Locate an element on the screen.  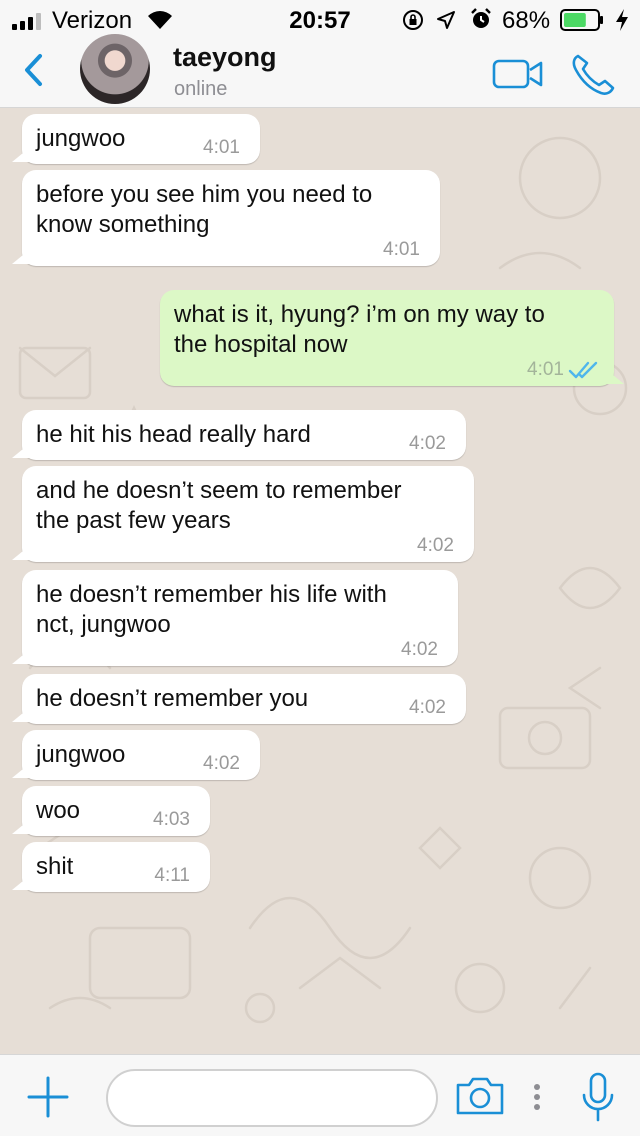
battery-percent: 68% is located at coordinates (526, 20).